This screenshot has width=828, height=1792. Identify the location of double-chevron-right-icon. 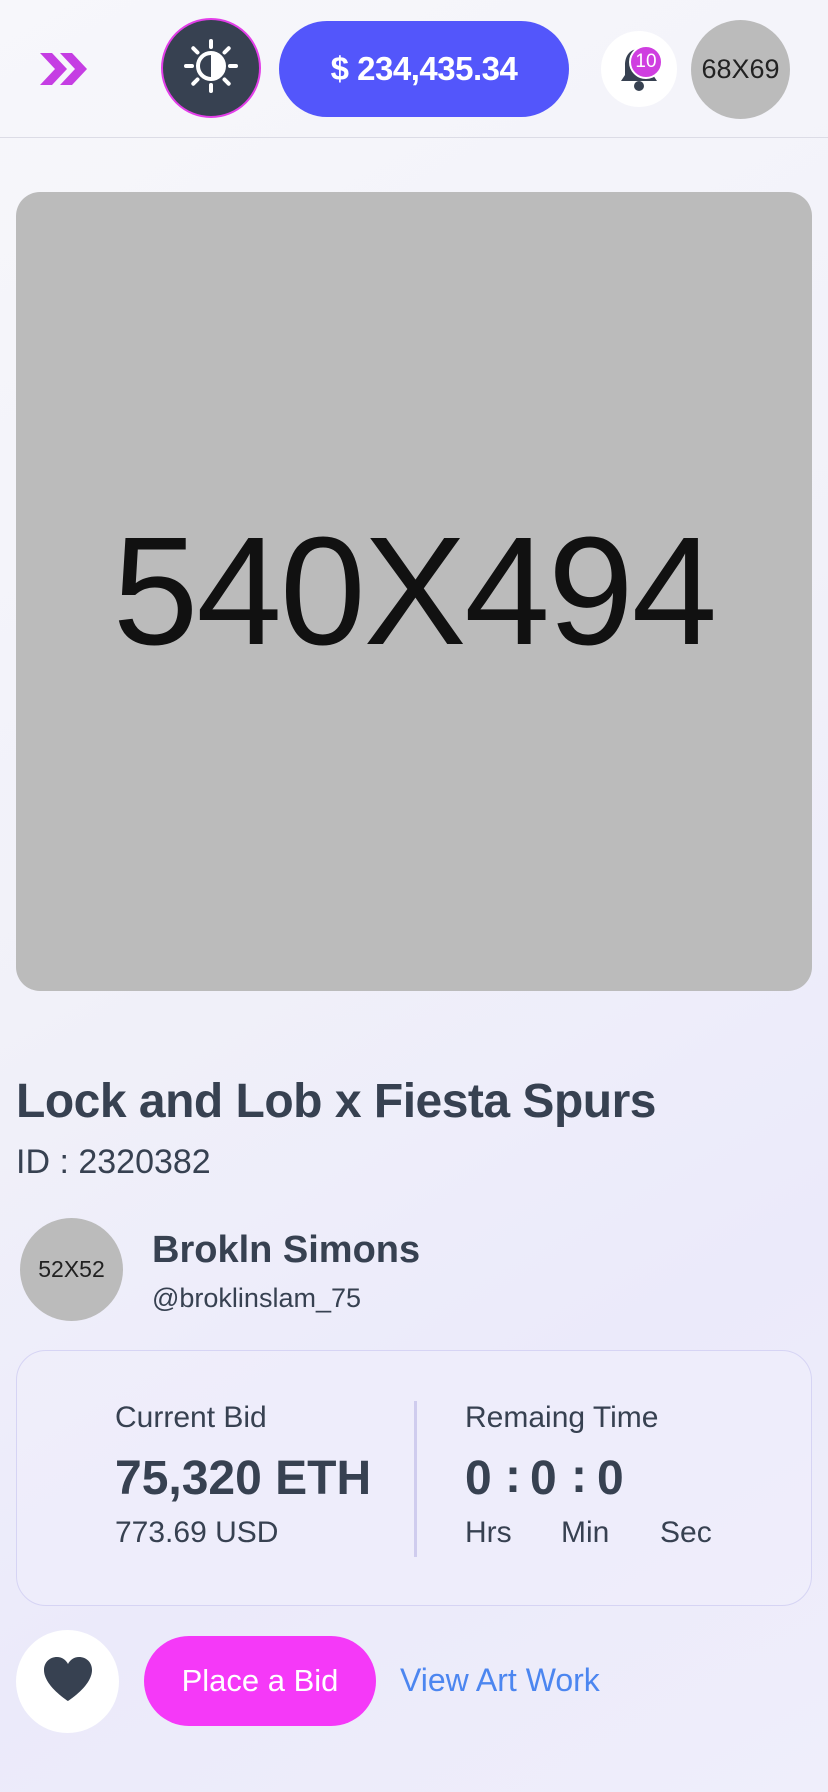
(64, 69).